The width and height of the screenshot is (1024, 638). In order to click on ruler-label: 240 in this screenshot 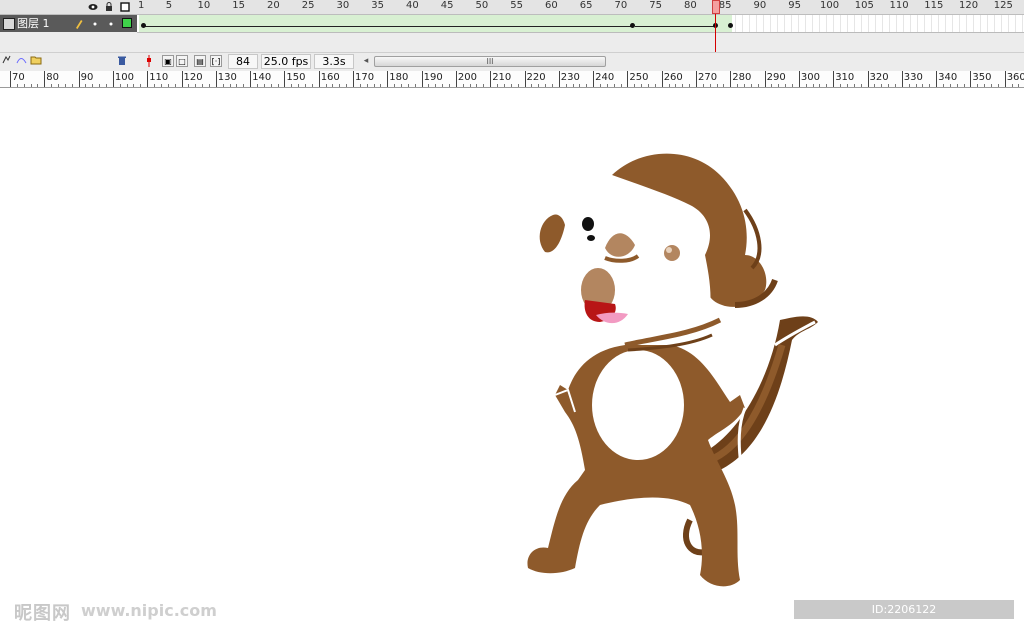, I will do `click(605, 77)`.